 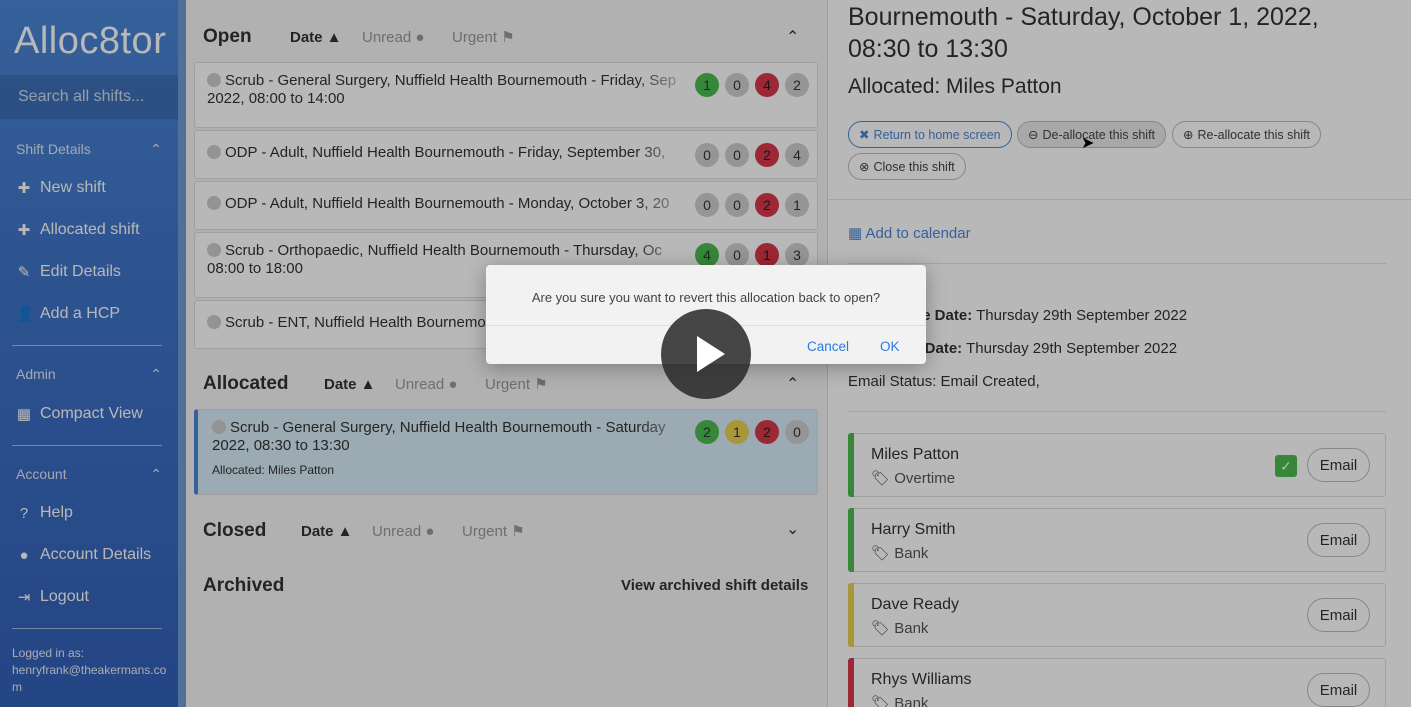 I want to click on cancel-button: Cancel, so click(x=828, y=346).